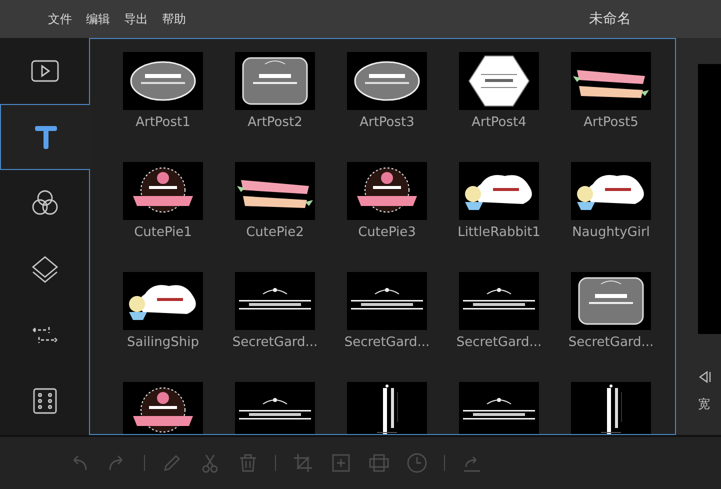 The height and width of the screenshot is (489, 721). Describe the element at coordinates (60, 19) in the screenshot. I see `menu-item: 文件` at that location.